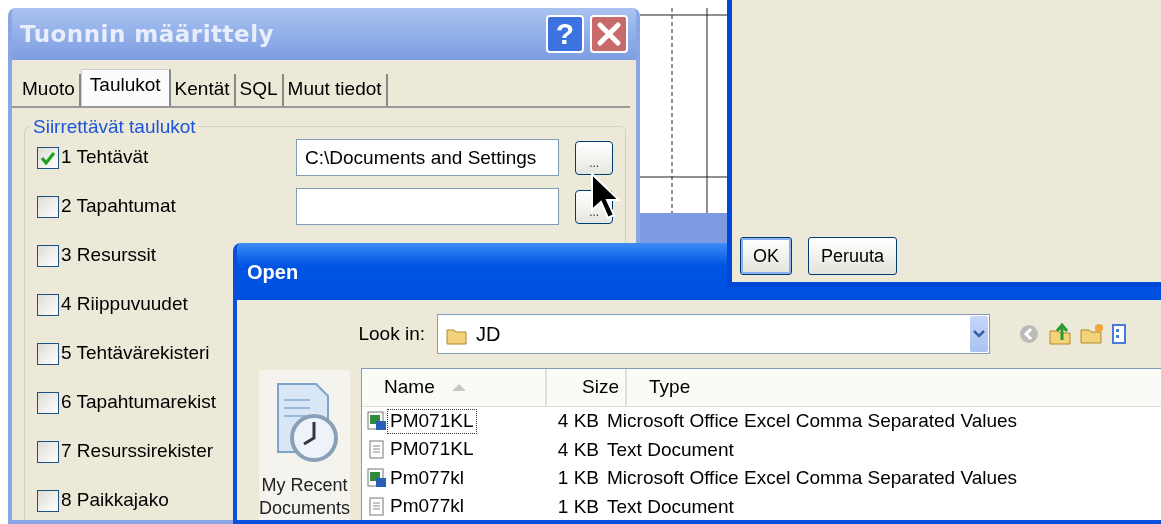  I want to click on folder-name: JD, so click(488, 334).